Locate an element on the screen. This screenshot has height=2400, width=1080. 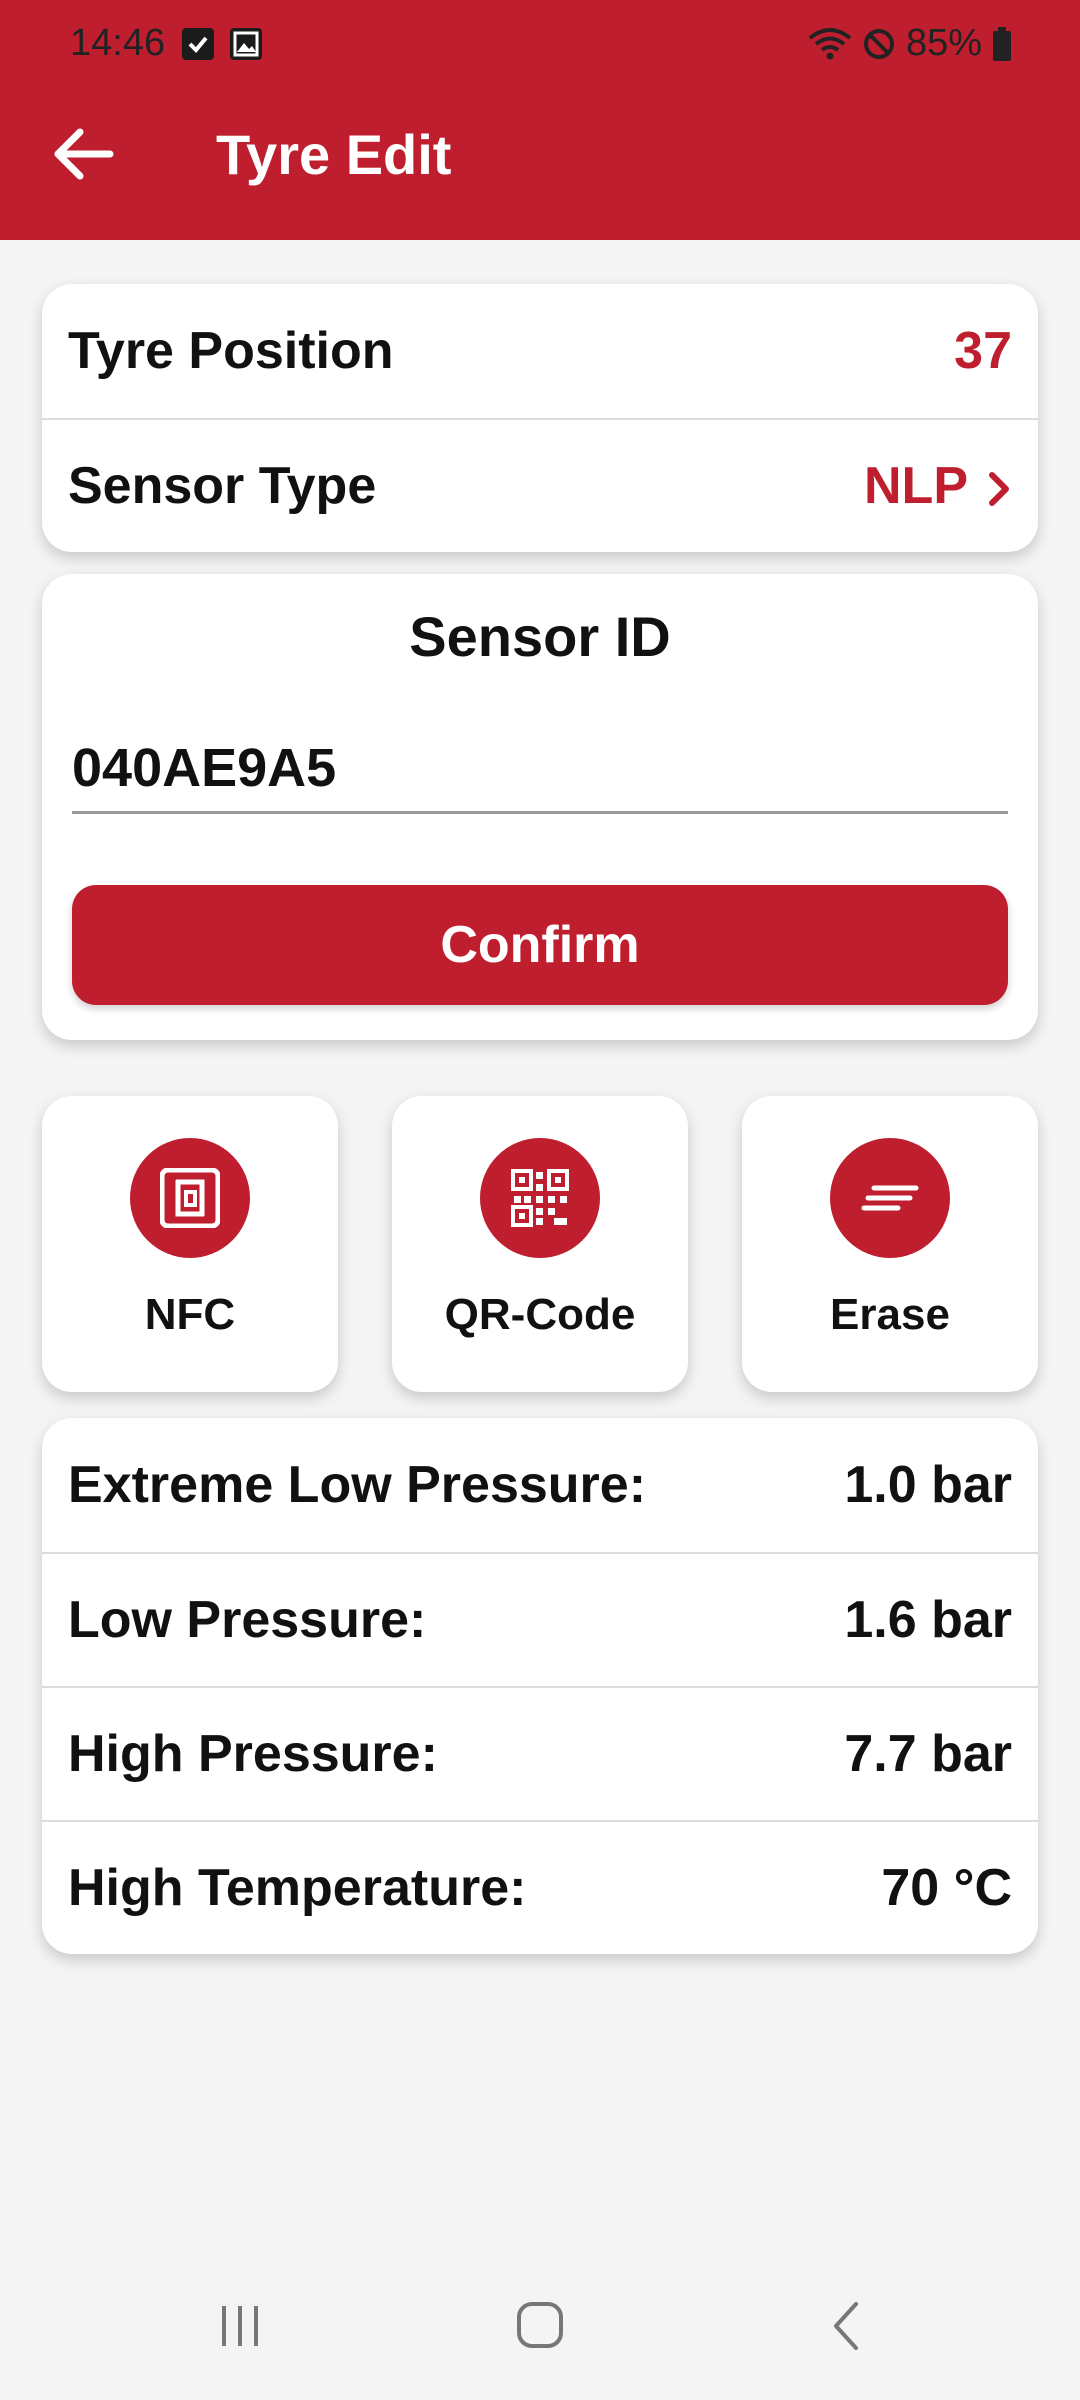
tyre-position-label: Tyre Position is located at coordinates (231, 351).